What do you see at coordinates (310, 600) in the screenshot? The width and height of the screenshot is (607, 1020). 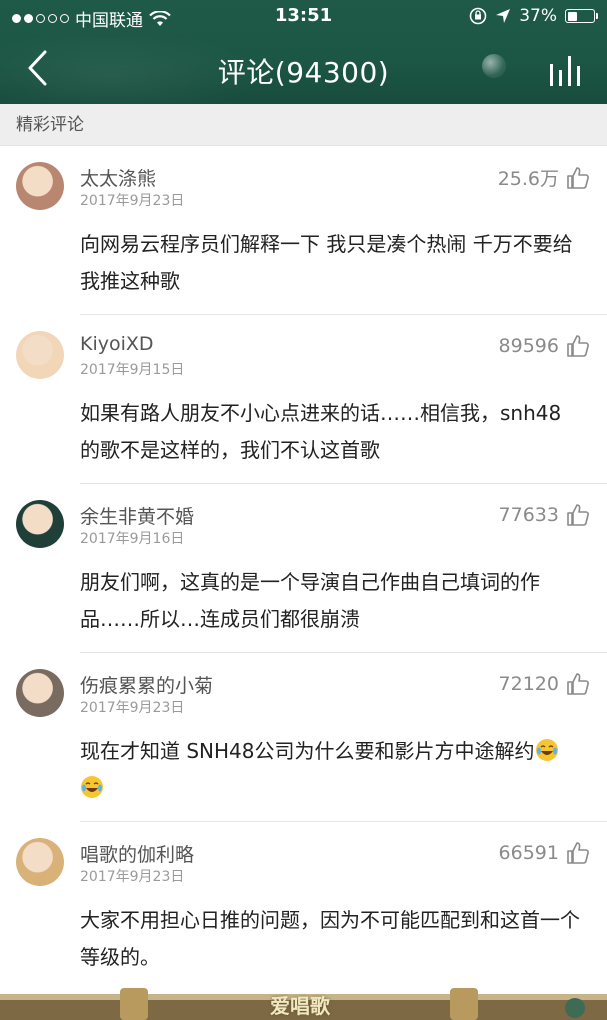 I see `comment-text-content: 朋友们啊，这真的是一个导演自己作曲自己填词的作品……所以…连成员们都很崩溃` at bounding box center [310, 600].